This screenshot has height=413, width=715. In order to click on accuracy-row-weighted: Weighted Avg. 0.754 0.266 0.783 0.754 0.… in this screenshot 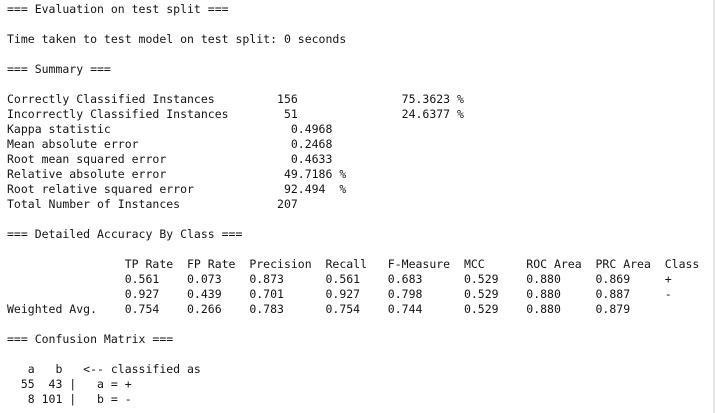, I will do `click(336, 309)`.